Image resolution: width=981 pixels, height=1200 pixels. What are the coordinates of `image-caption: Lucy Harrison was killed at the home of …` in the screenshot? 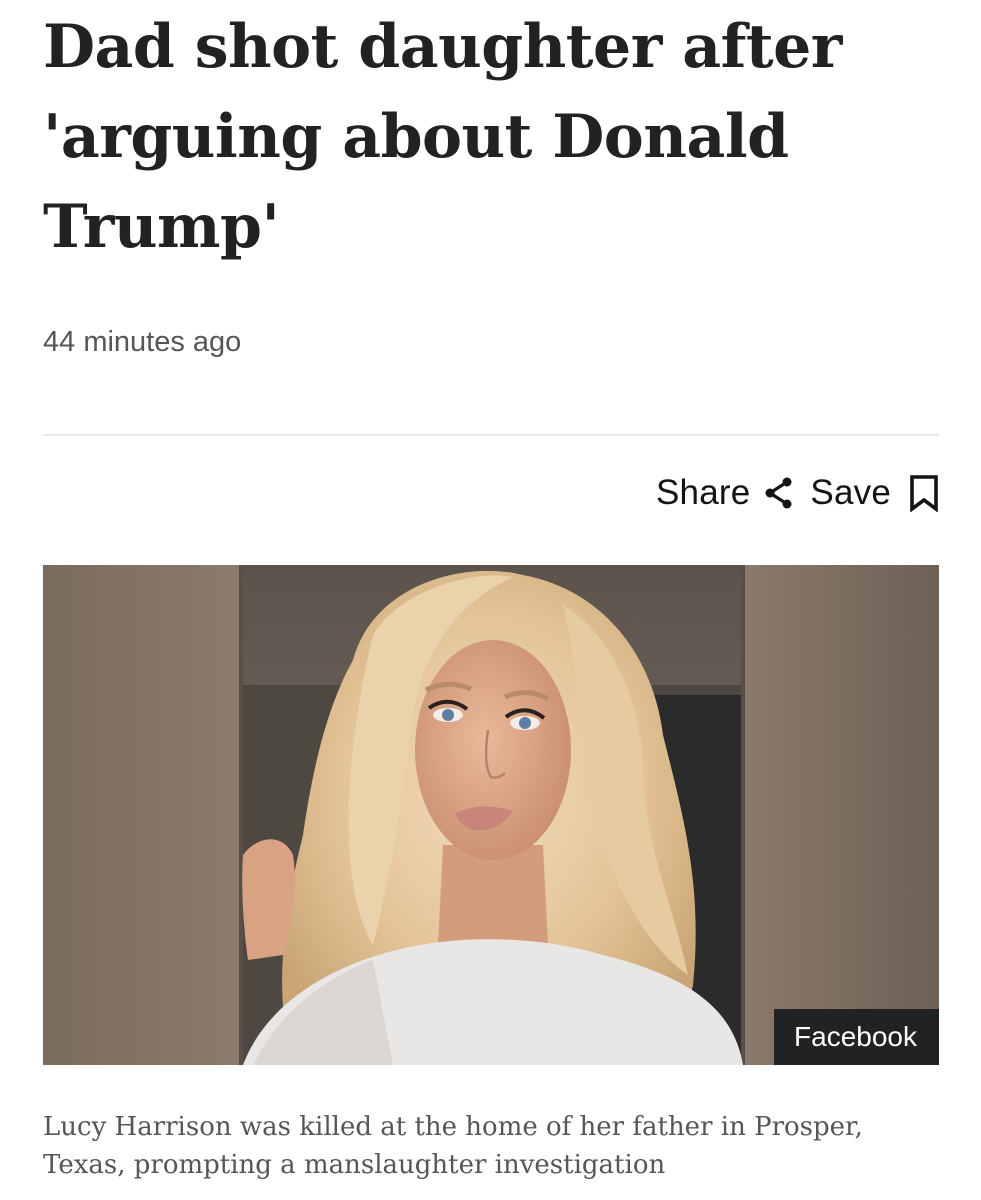 It's located at (453, 1146).